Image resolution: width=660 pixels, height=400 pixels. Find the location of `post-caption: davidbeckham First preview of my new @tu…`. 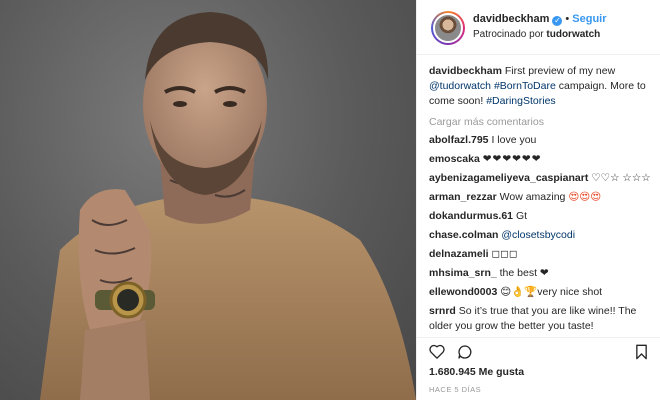

post-caption: davidbeckham First preview of my new @tu… is located at coordinates (542, 86).